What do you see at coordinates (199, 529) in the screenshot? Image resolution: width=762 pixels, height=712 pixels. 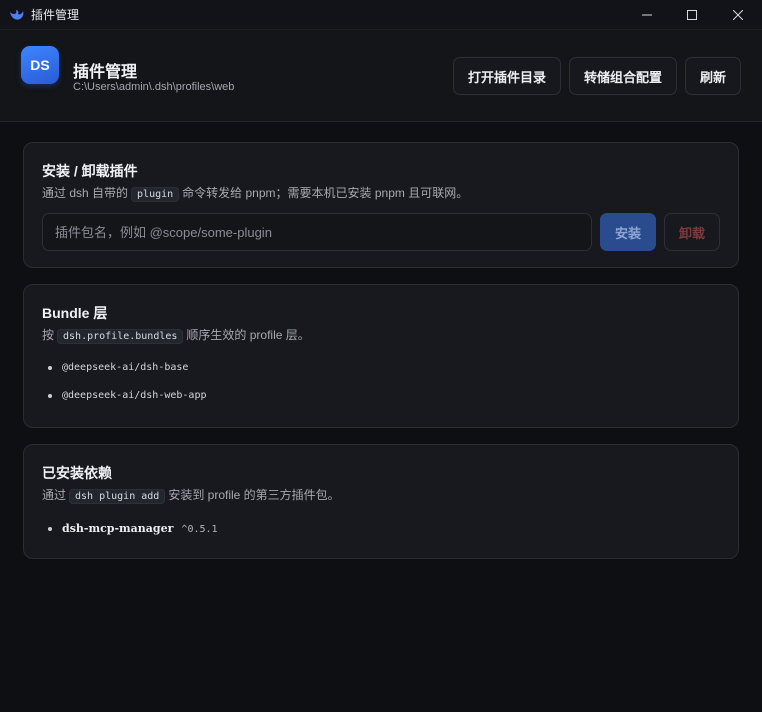 I see `dep-version: ^0.5.1` at bounding box center [199, 529].